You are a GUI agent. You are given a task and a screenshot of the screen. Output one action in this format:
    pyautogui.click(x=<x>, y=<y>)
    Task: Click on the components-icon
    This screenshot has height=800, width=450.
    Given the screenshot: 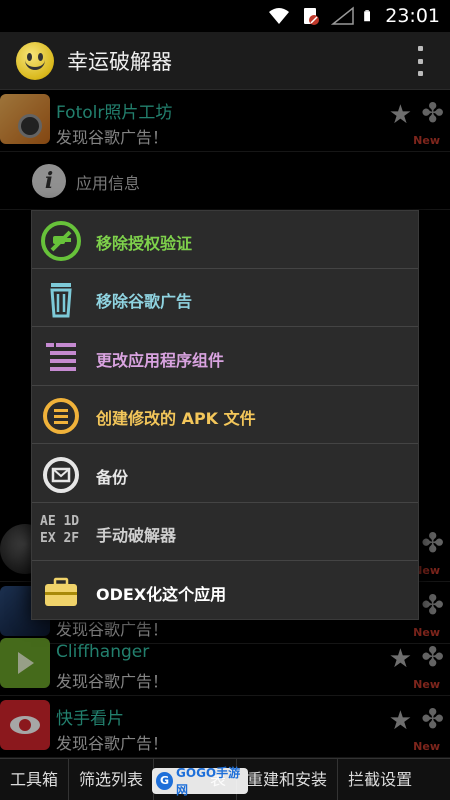 What is the action you would take?
    pyautogui.click(x=61, y=357)
    